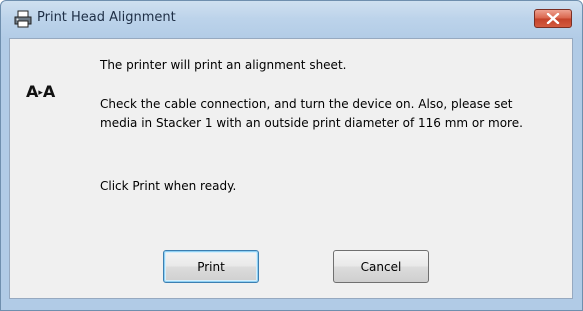  I want to click on close-button, so click(553, 18).